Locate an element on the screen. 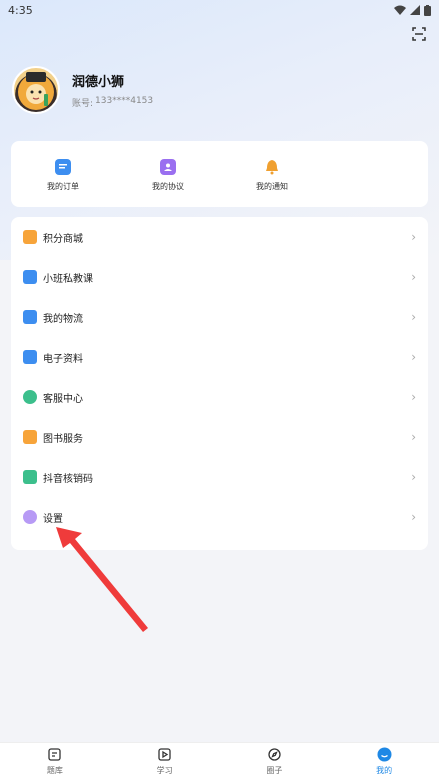 This screenshot has width=439, height=780. agreement-icon is located at coordinates (168, 167).